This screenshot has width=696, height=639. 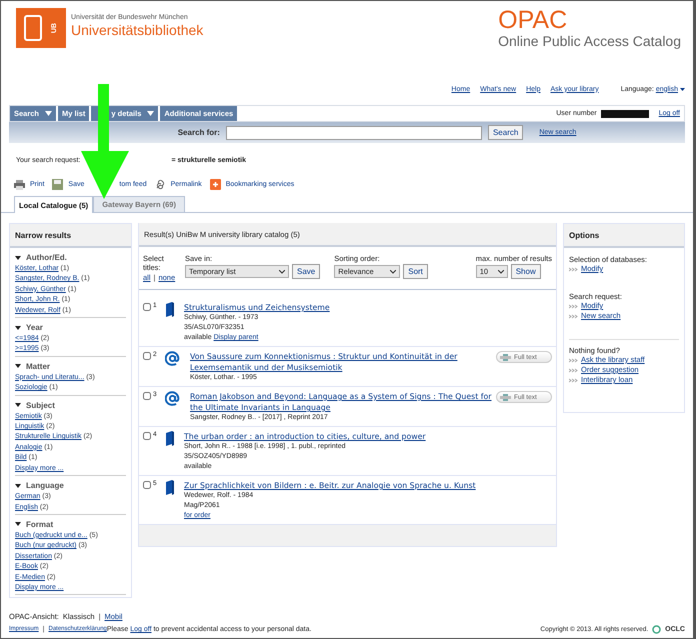 I want to click on printer-icon, so click(x=19, y=184).